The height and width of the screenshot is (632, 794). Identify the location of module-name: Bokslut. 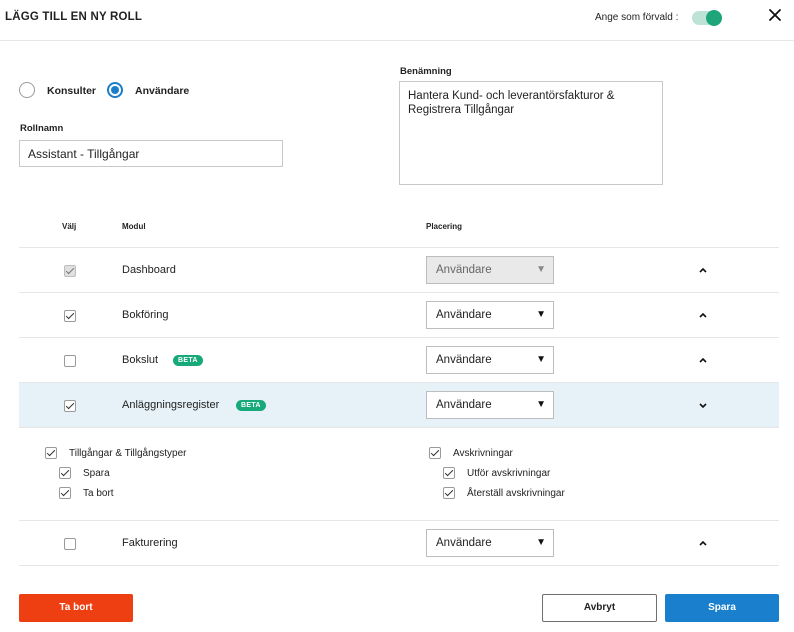
(140, 360).